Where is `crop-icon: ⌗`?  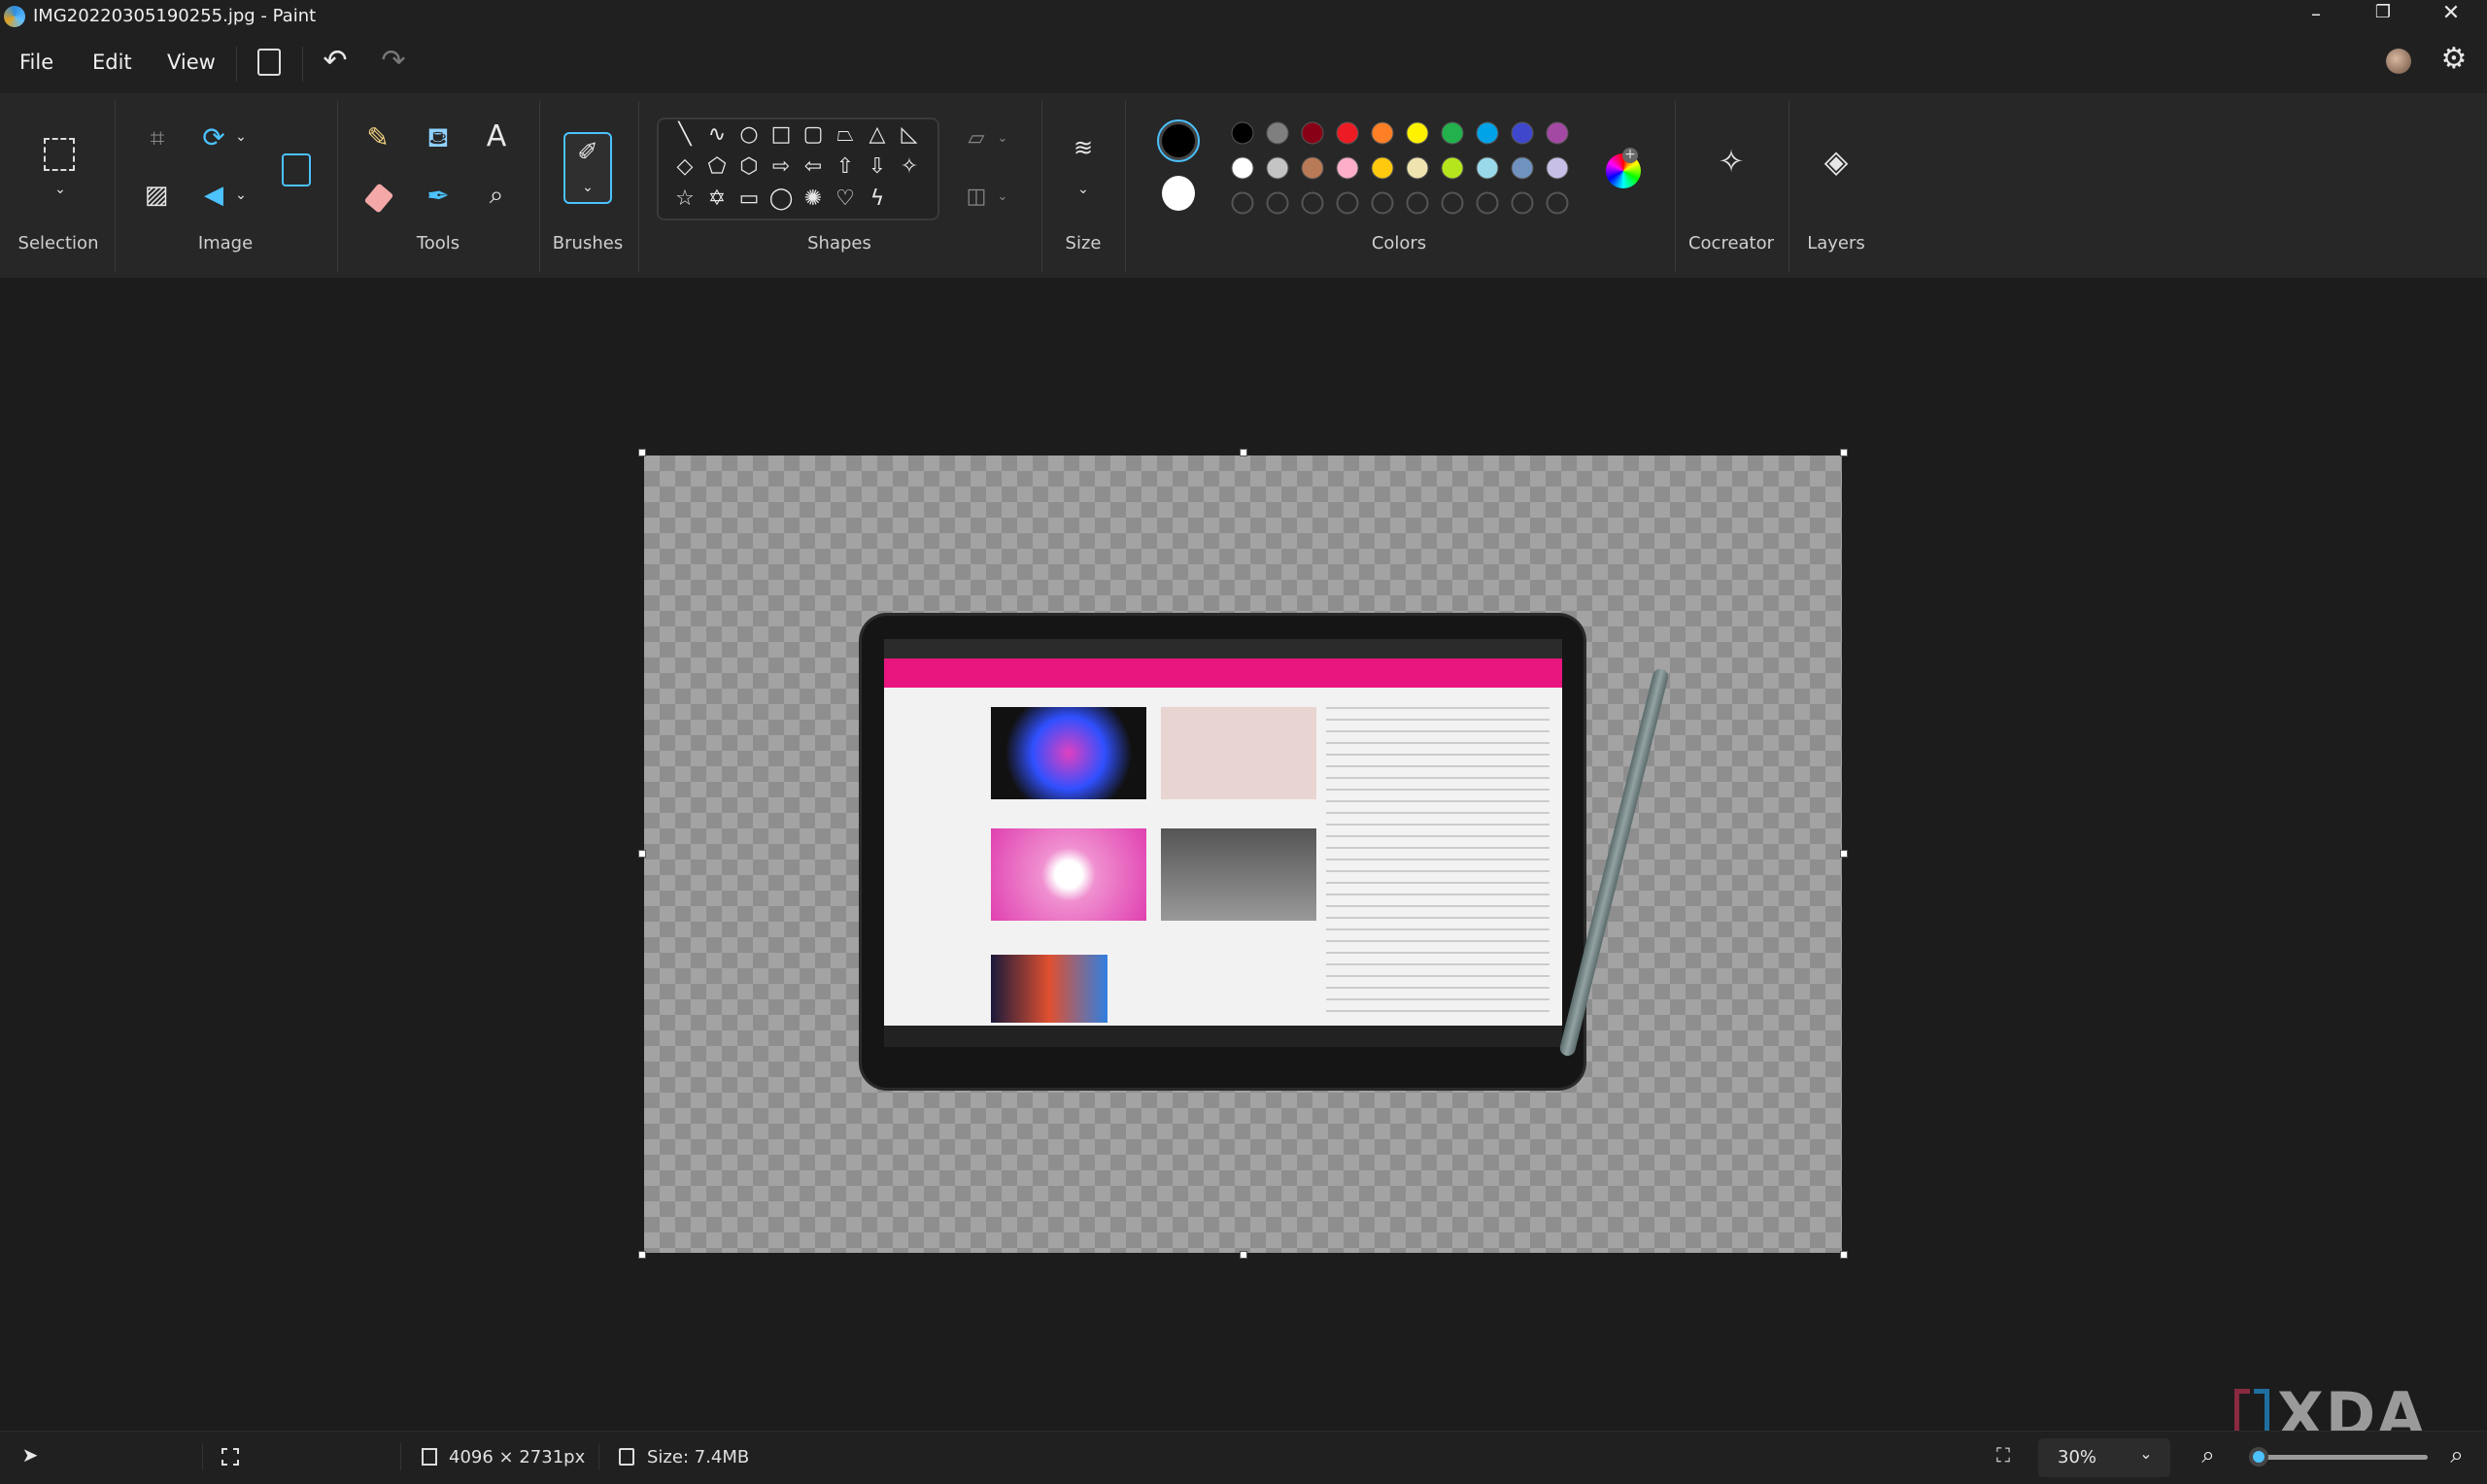 crop-icon: ⌗ is located at coordinates (157, 139).